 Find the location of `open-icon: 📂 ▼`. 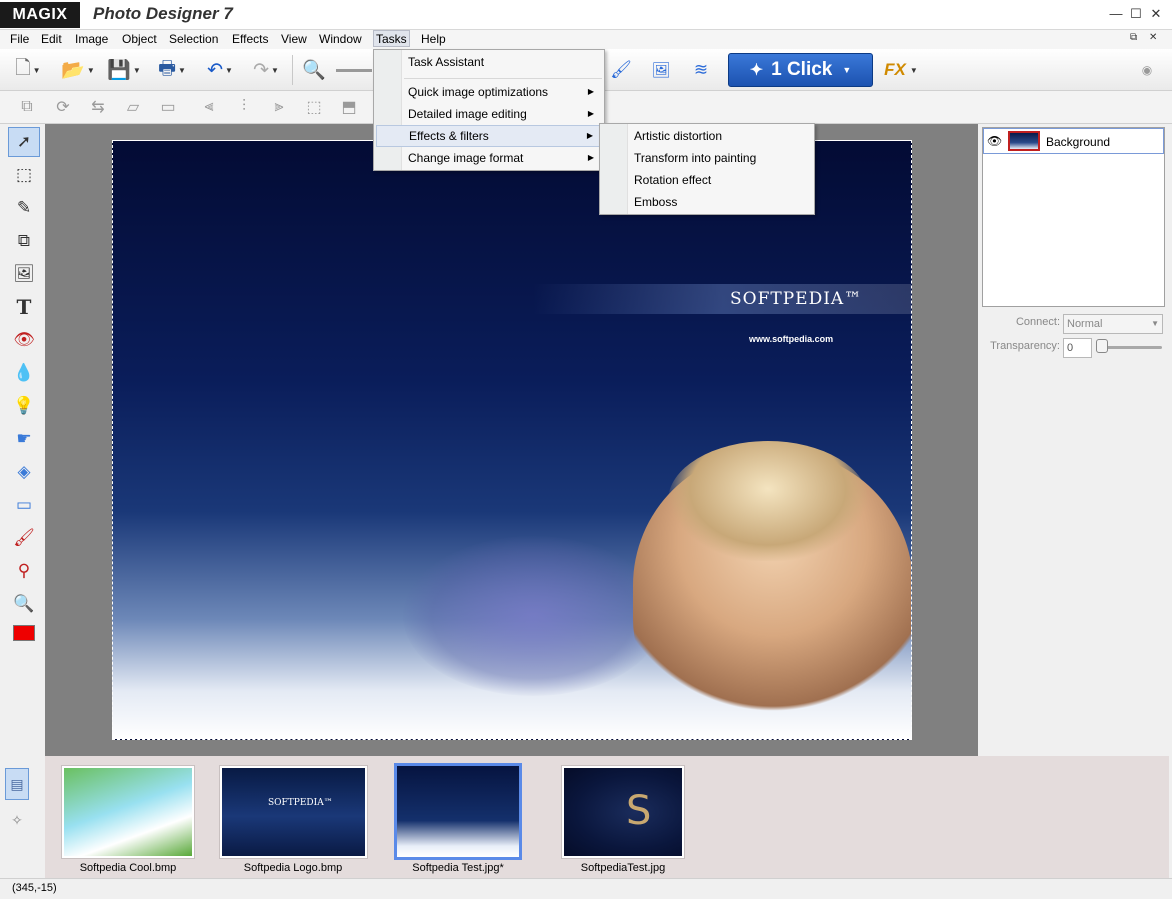

open-icon: 📂 ▼ is located at coordinates (78, 70).